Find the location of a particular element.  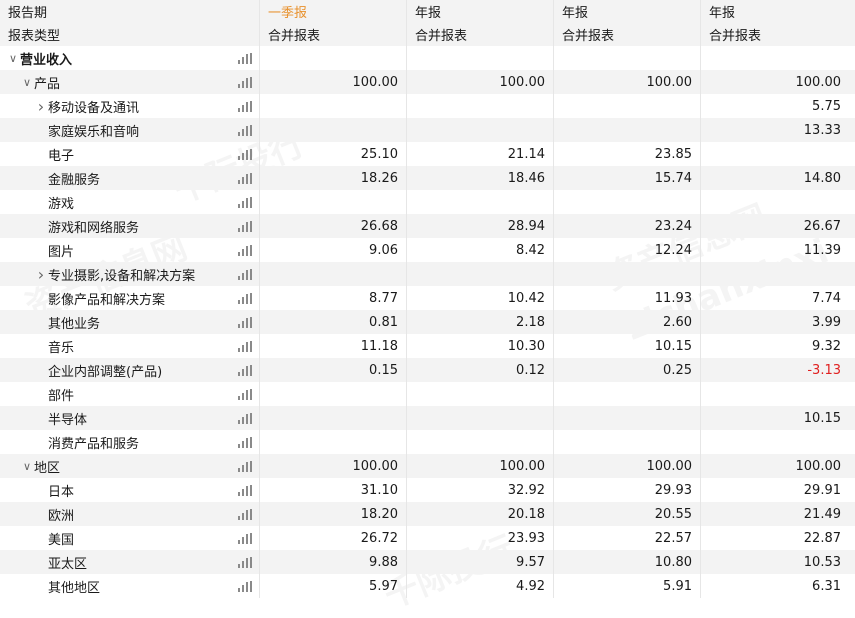

cell-value: 23.85 is located at coordinates (673, 154).